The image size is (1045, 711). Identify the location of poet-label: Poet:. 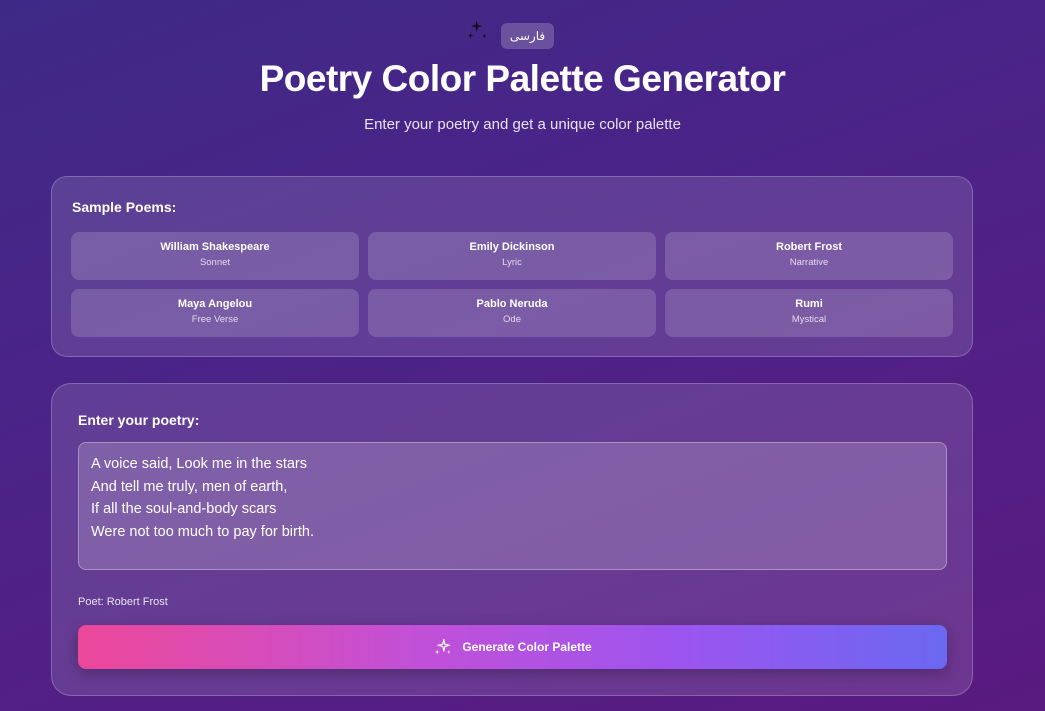
(91, 602).